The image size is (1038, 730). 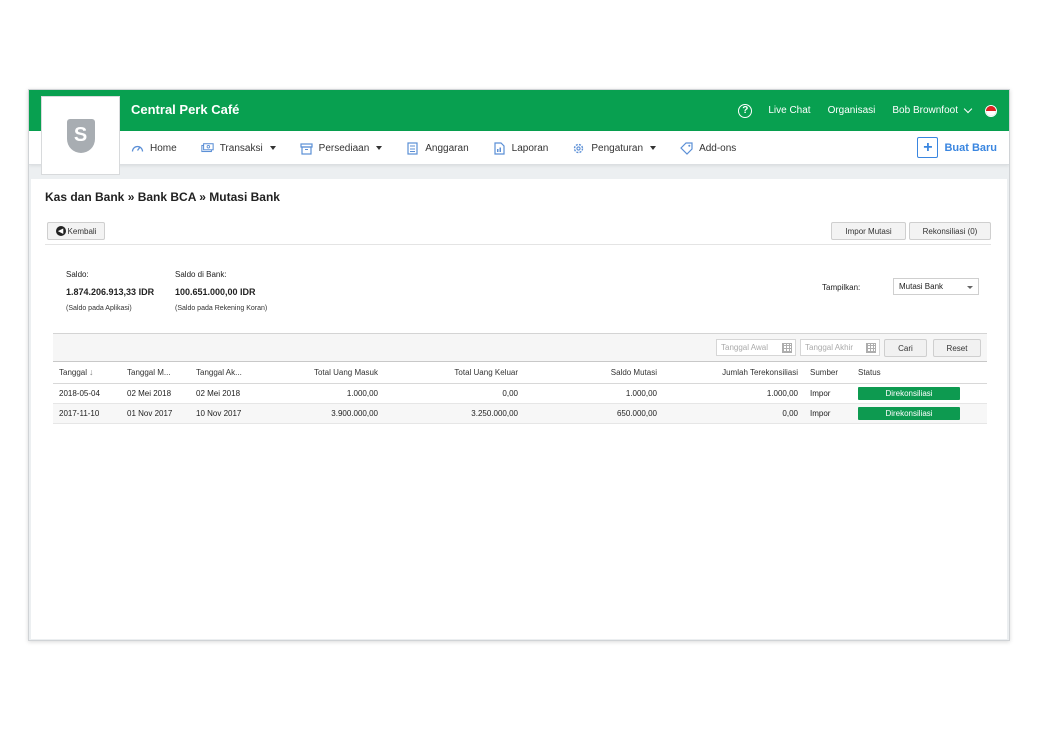 I want to click on nav-home-label: Home, so click(x=163, y=148).